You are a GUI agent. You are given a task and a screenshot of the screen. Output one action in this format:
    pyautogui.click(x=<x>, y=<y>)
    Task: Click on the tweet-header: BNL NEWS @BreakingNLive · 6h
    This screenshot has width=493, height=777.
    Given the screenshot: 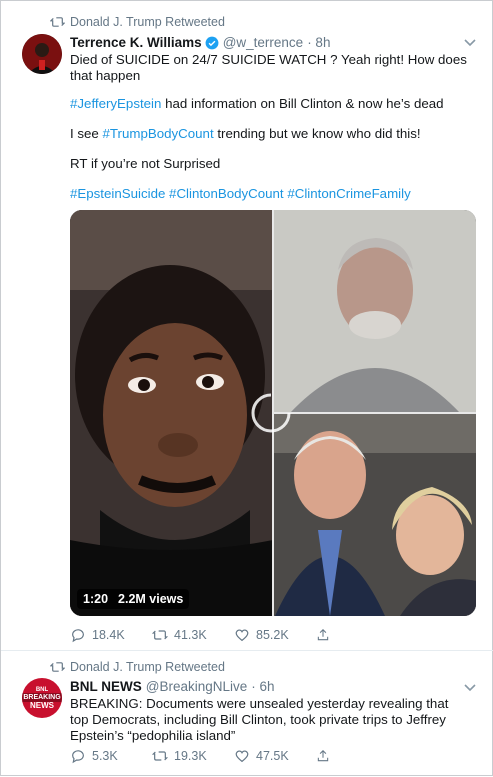 What is the action you would take?
    pyautogui.click(x=172, y=686)
    